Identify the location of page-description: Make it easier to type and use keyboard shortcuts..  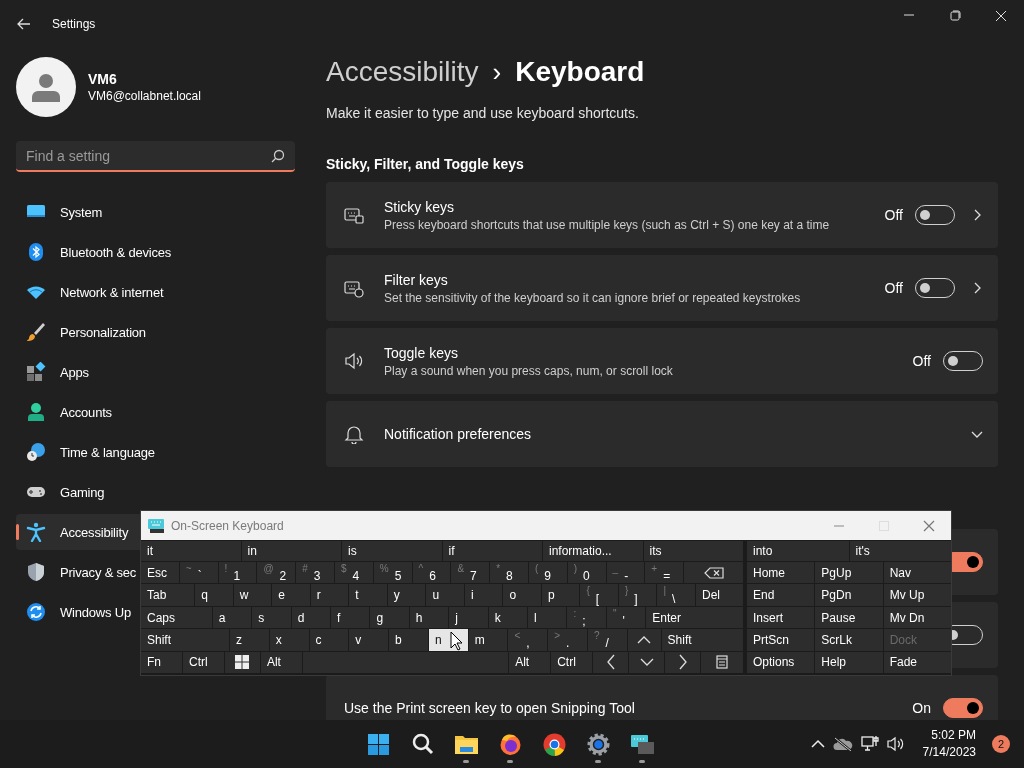
(483, 113).